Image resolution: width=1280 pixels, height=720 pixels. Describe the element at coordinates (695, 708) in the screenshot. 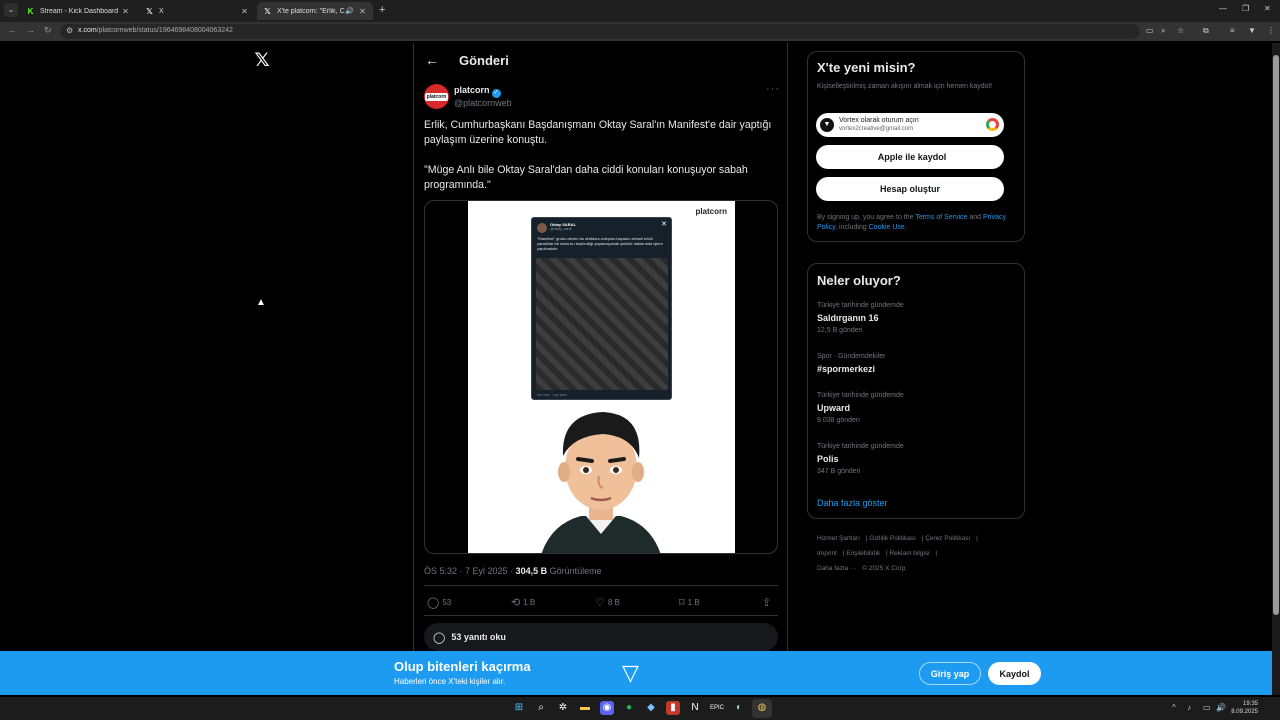

I see `notion-icon: N` at that location.